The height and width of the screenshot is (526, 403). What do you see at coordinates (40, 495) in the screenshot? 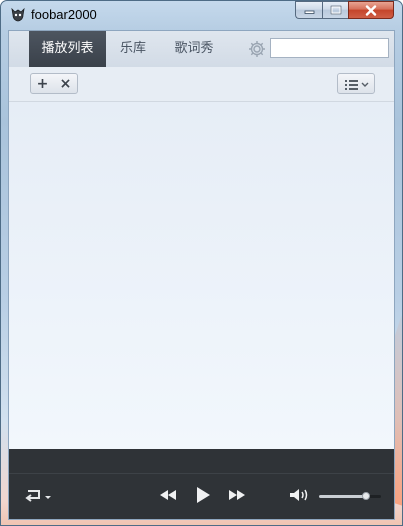
I see `repeat-icon` at bounding box center [40, 495].